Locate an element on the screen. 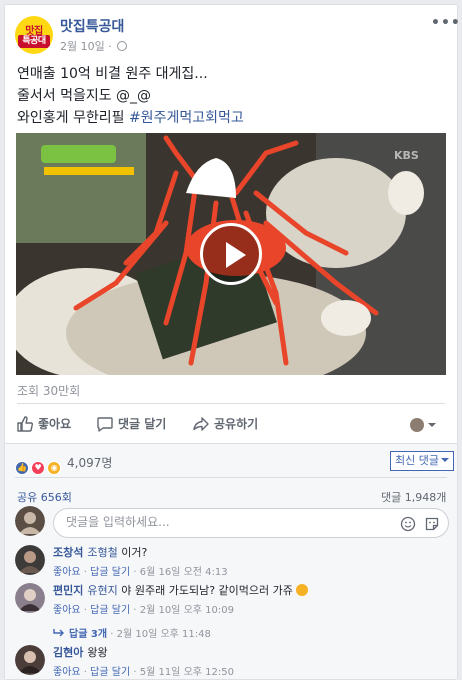  replies-link-row: 답글 3개 · 2월 10일 오후 11:48 is located at coordinates (132, 632).